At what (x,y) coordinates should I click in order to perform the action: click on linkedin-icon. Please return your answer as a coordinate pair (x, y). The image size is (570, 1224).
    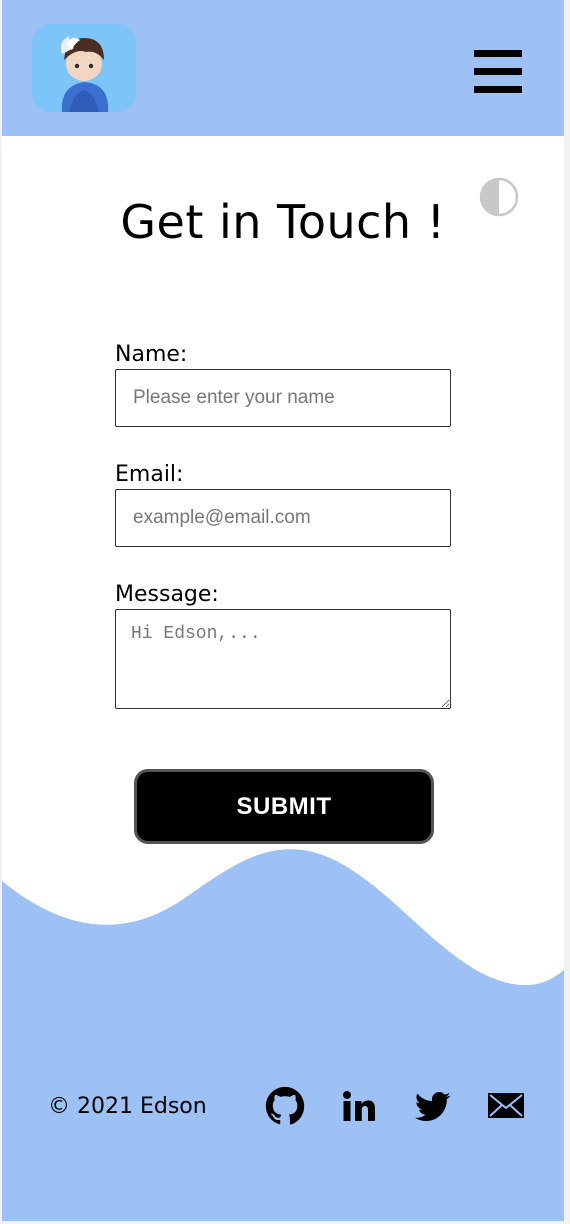
    Looking at the image, I should click on (359, 1108).